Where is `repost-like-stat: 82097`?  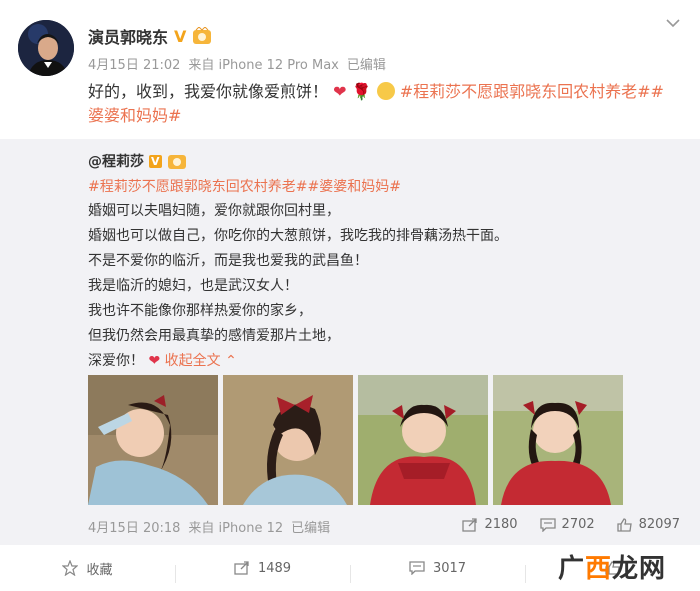
repost-like-stat: 82097 is located at coordinates (648, 524).